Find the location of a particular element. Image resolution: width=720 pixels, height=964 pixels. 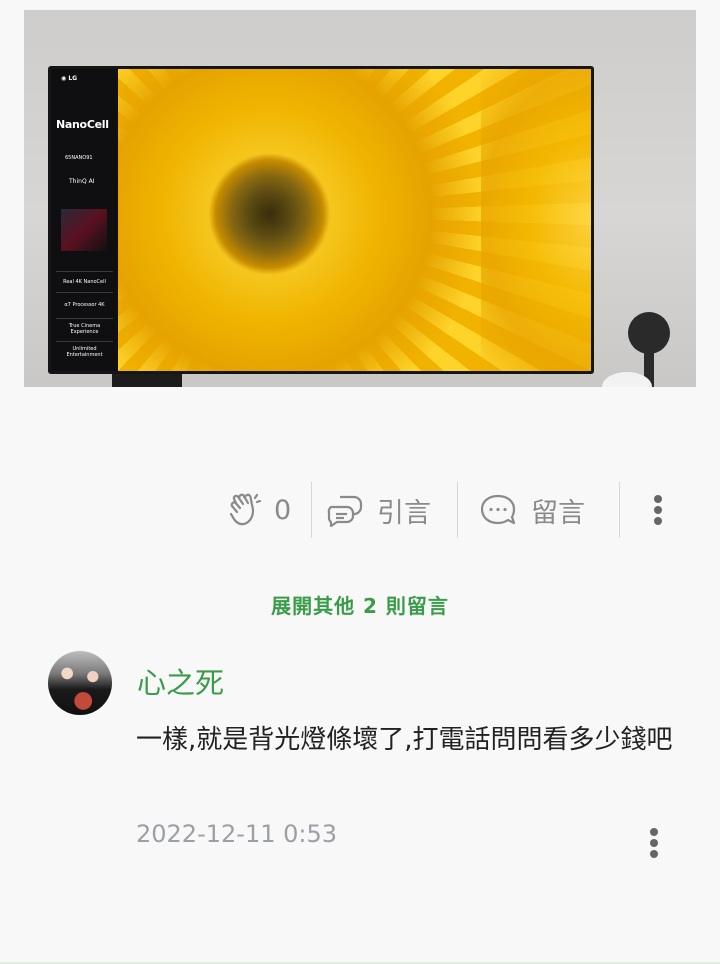

tv-model: 65NANO91 is located at coordinates (79, 158).